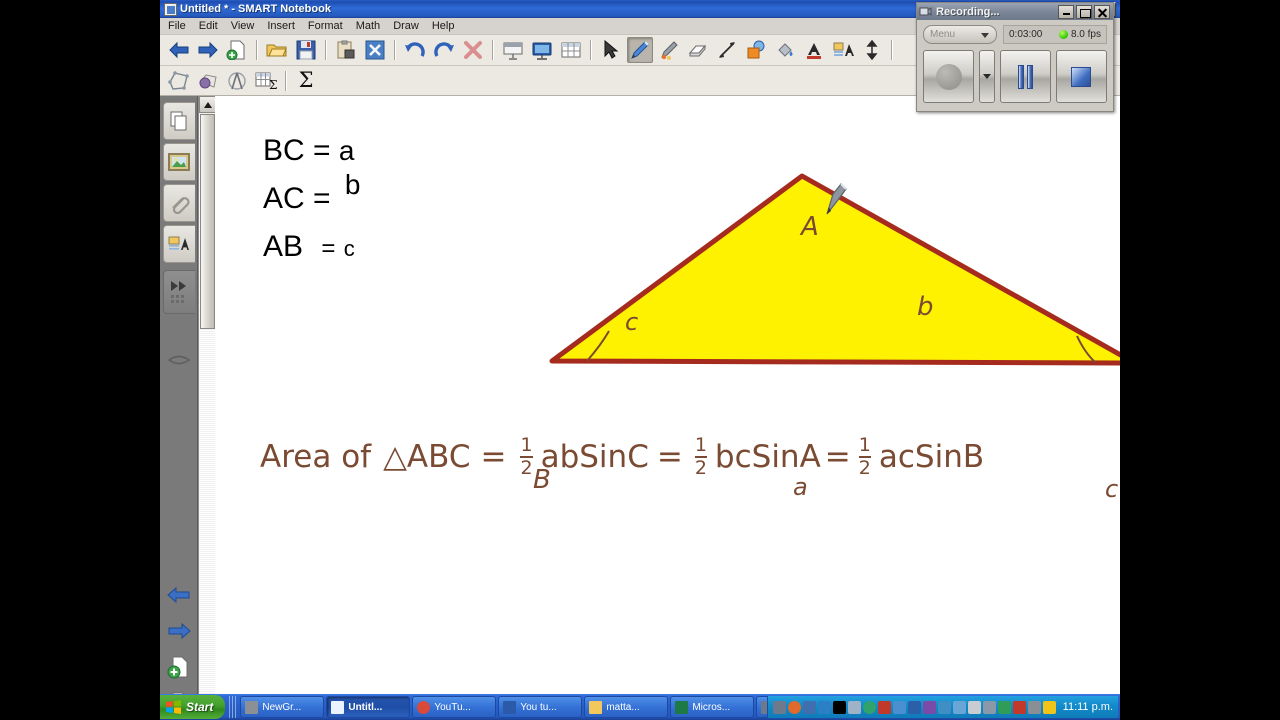 The image size is (1280, 720). I want to click on auto-hide-icon, so click(179, 360).